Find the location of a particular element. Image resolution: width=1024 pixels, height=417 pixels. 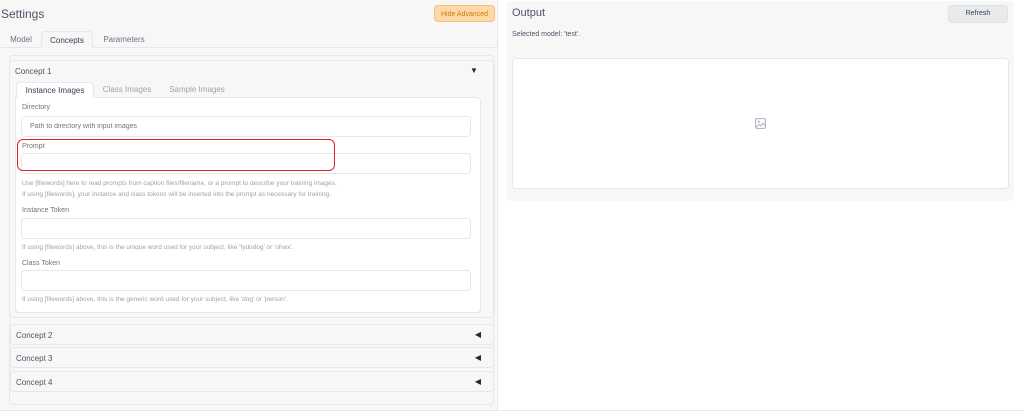

tab-instance-images: Instance Images is located at coordinates (55, 90).